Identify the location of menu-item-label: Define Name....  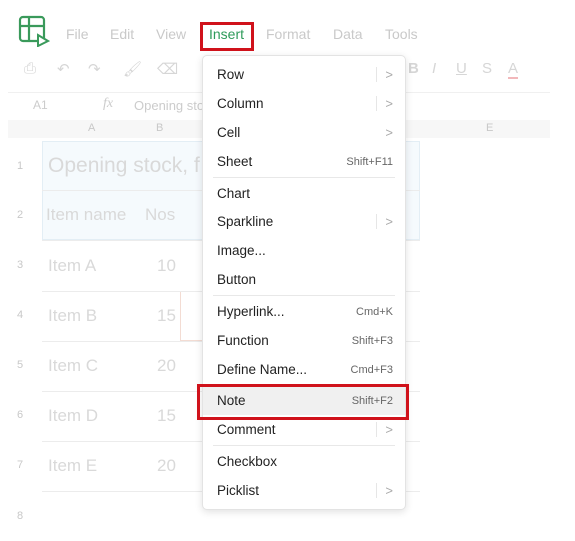
(262, 369).